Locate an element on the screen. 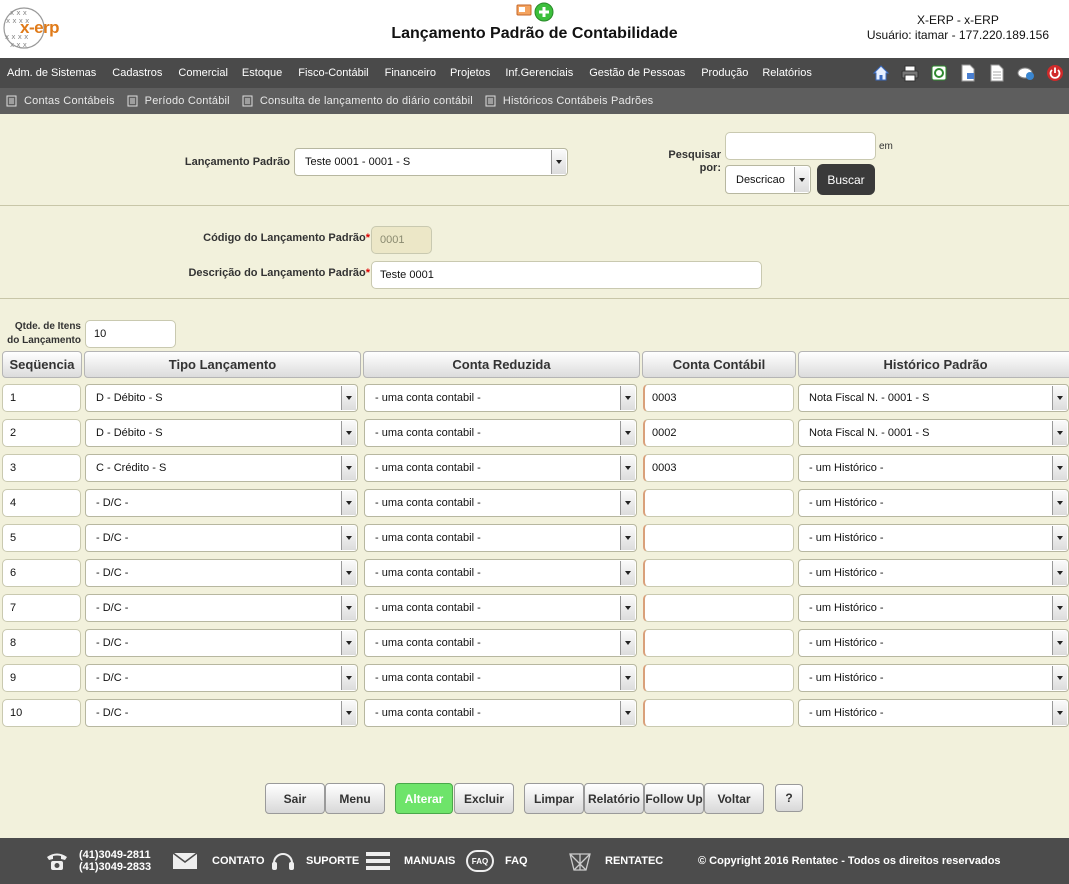 This screenshot has height=884, width=1069. printer-icon is located at coordinates (910, 73).